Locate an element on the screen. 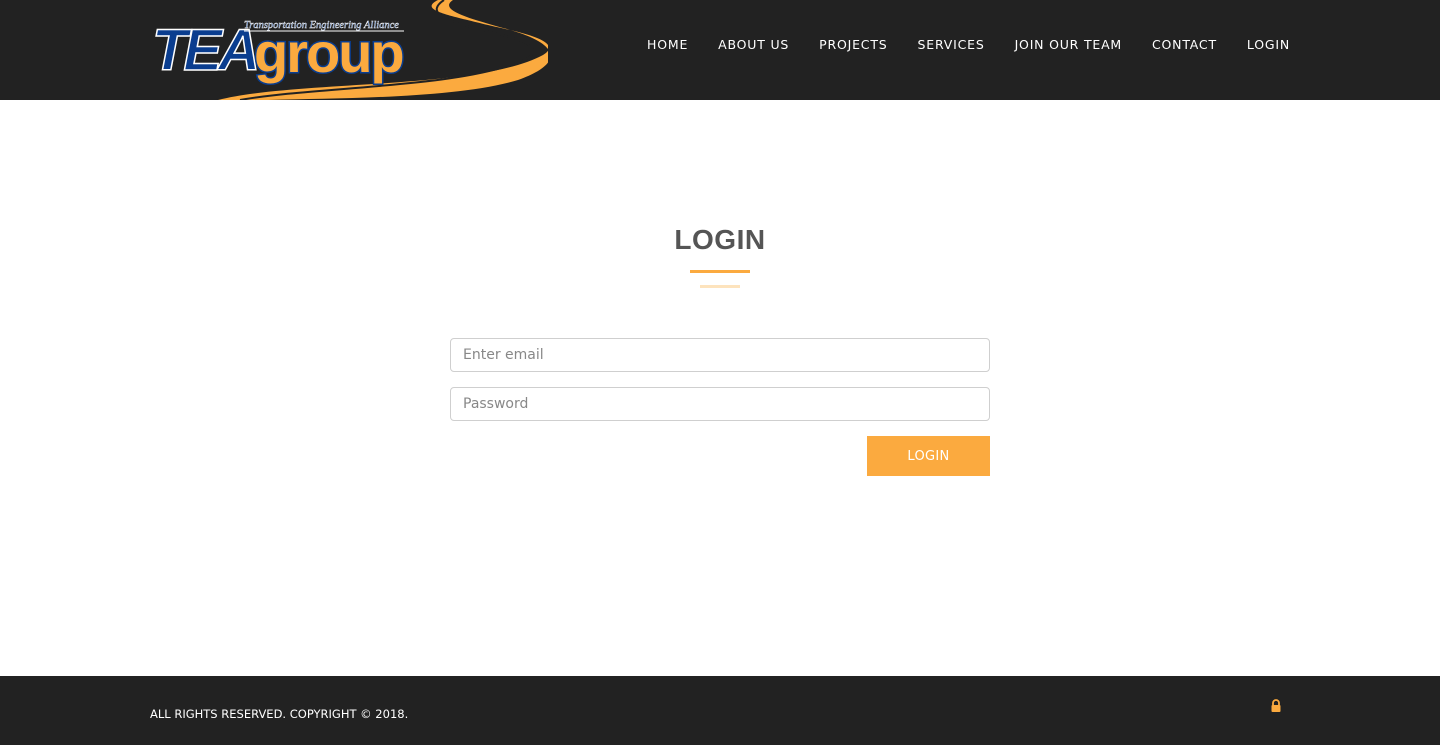 Image resolution: width=1440 pixels, height=745 pixels. page-title: LOGIN is located at coordinates (720, 239).